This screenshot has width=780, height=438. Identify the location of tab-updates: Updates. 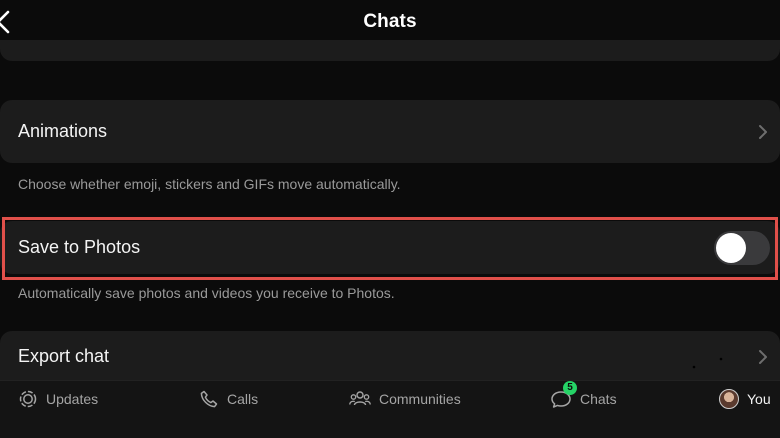
(58, 399).